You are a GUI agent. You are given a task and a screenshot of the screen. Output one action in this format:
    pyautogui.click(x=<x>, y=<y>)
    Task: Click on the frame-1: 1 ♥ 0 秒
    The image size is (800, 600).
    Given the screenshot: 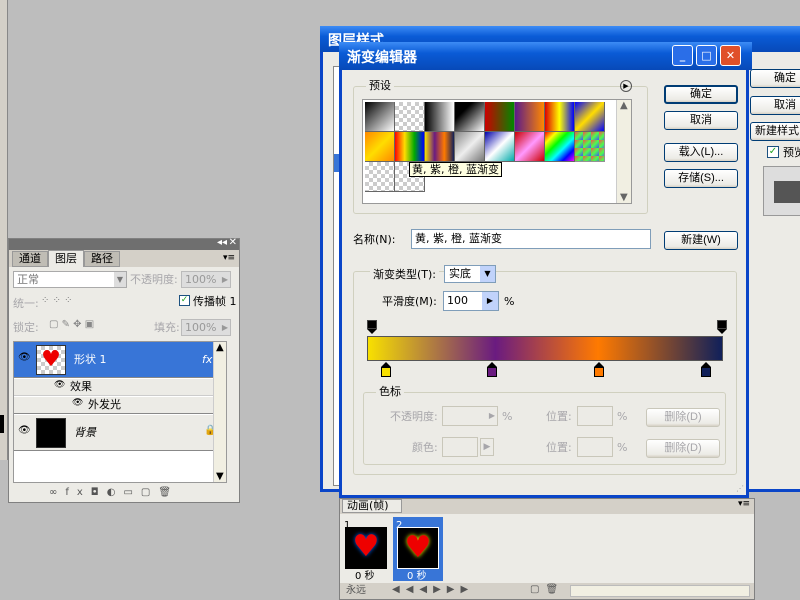 What is the action you would take?
    pyautogui.click(x=367, y=550)
    